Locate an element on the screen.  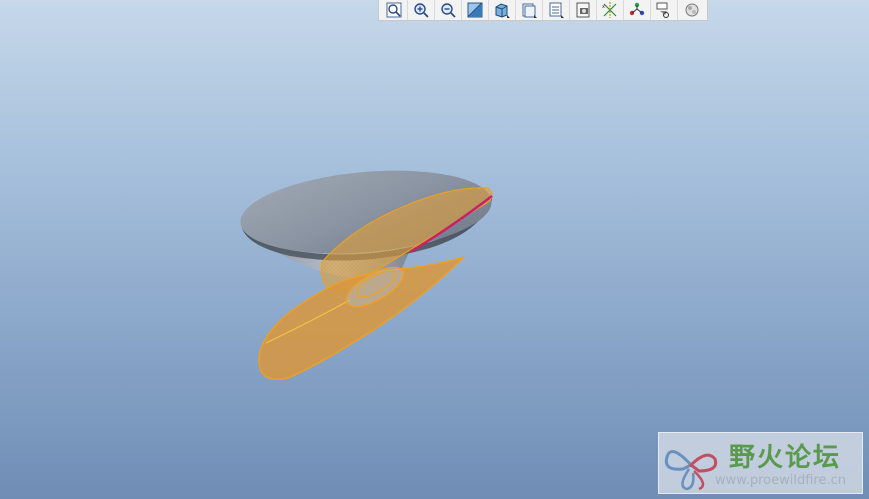
model-display-icon is located at coordinates (691, 10).